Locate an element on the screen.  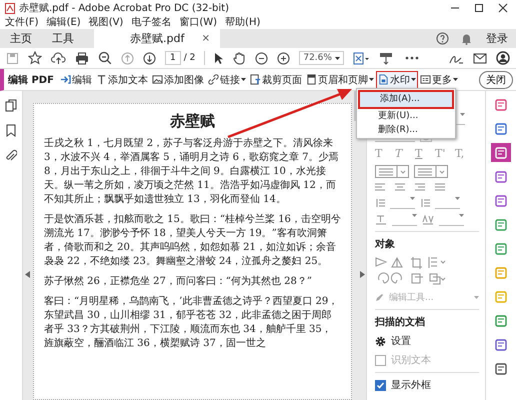
toolbar-button: 添加图像 is located at coordinates (178, 79).